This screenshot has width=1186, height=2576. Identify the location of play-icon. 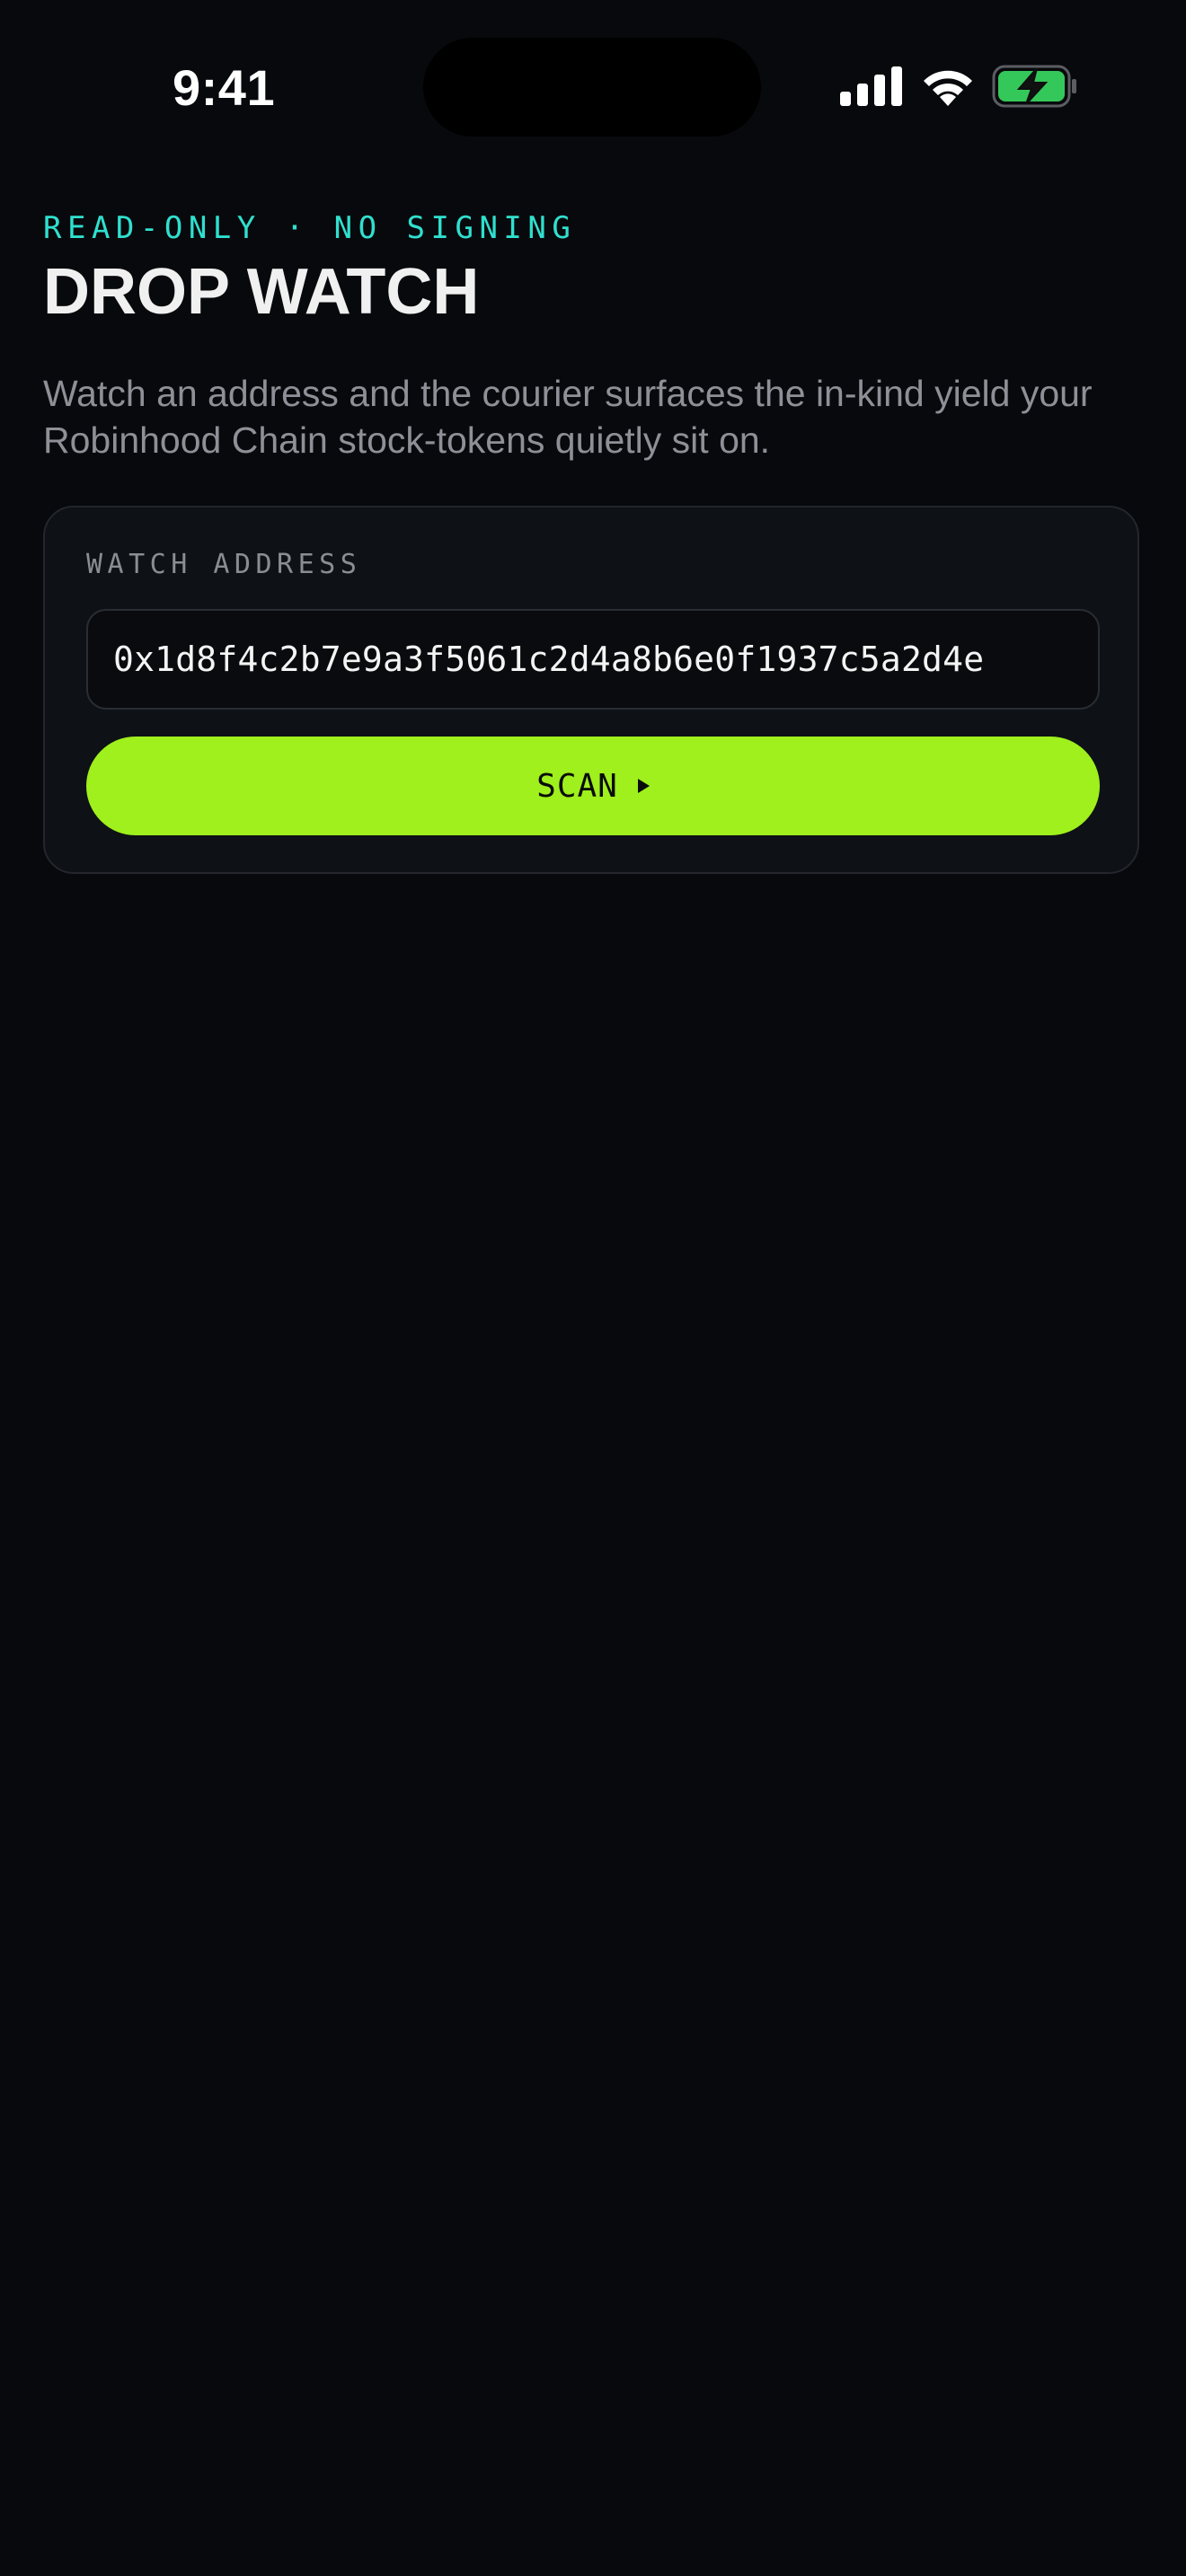
(643, 786).